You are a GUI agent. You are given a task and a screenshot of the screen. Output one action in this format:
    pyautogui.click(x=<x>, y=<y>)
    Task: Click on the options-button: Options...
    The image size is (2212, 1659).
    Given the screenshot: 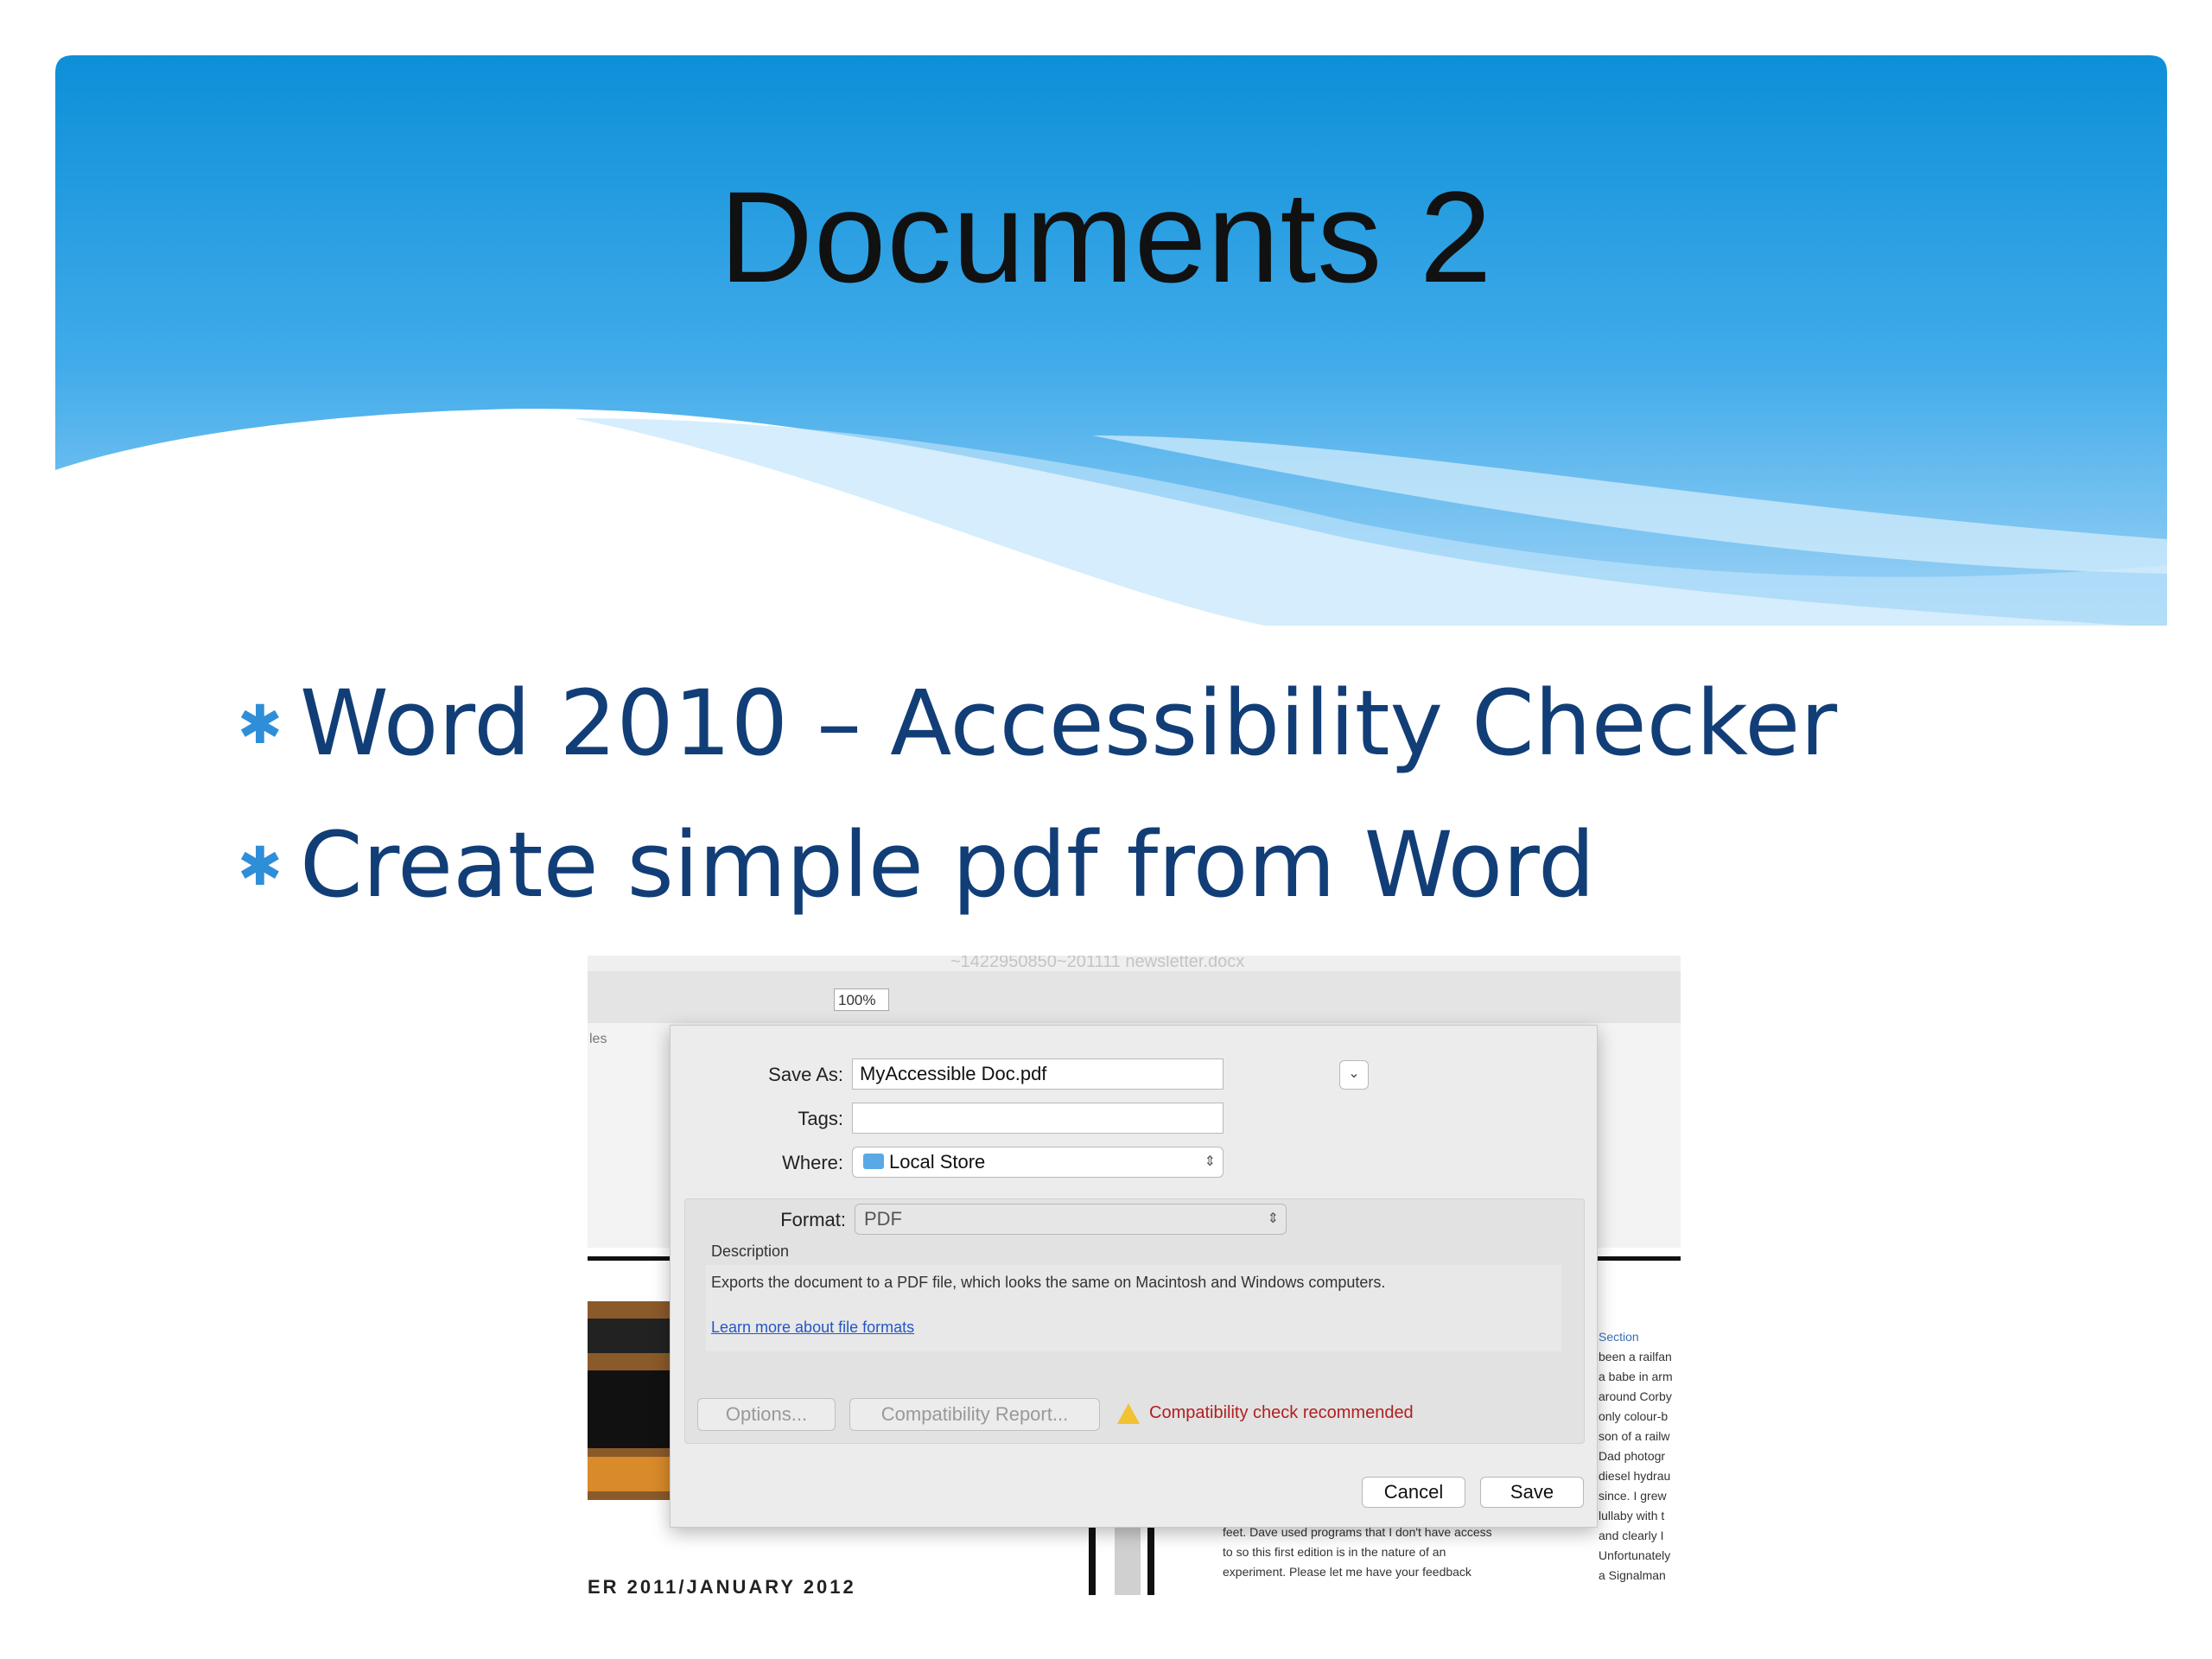 What is the action you would take?
    pyautogui.click(x=766, y=1414)
    